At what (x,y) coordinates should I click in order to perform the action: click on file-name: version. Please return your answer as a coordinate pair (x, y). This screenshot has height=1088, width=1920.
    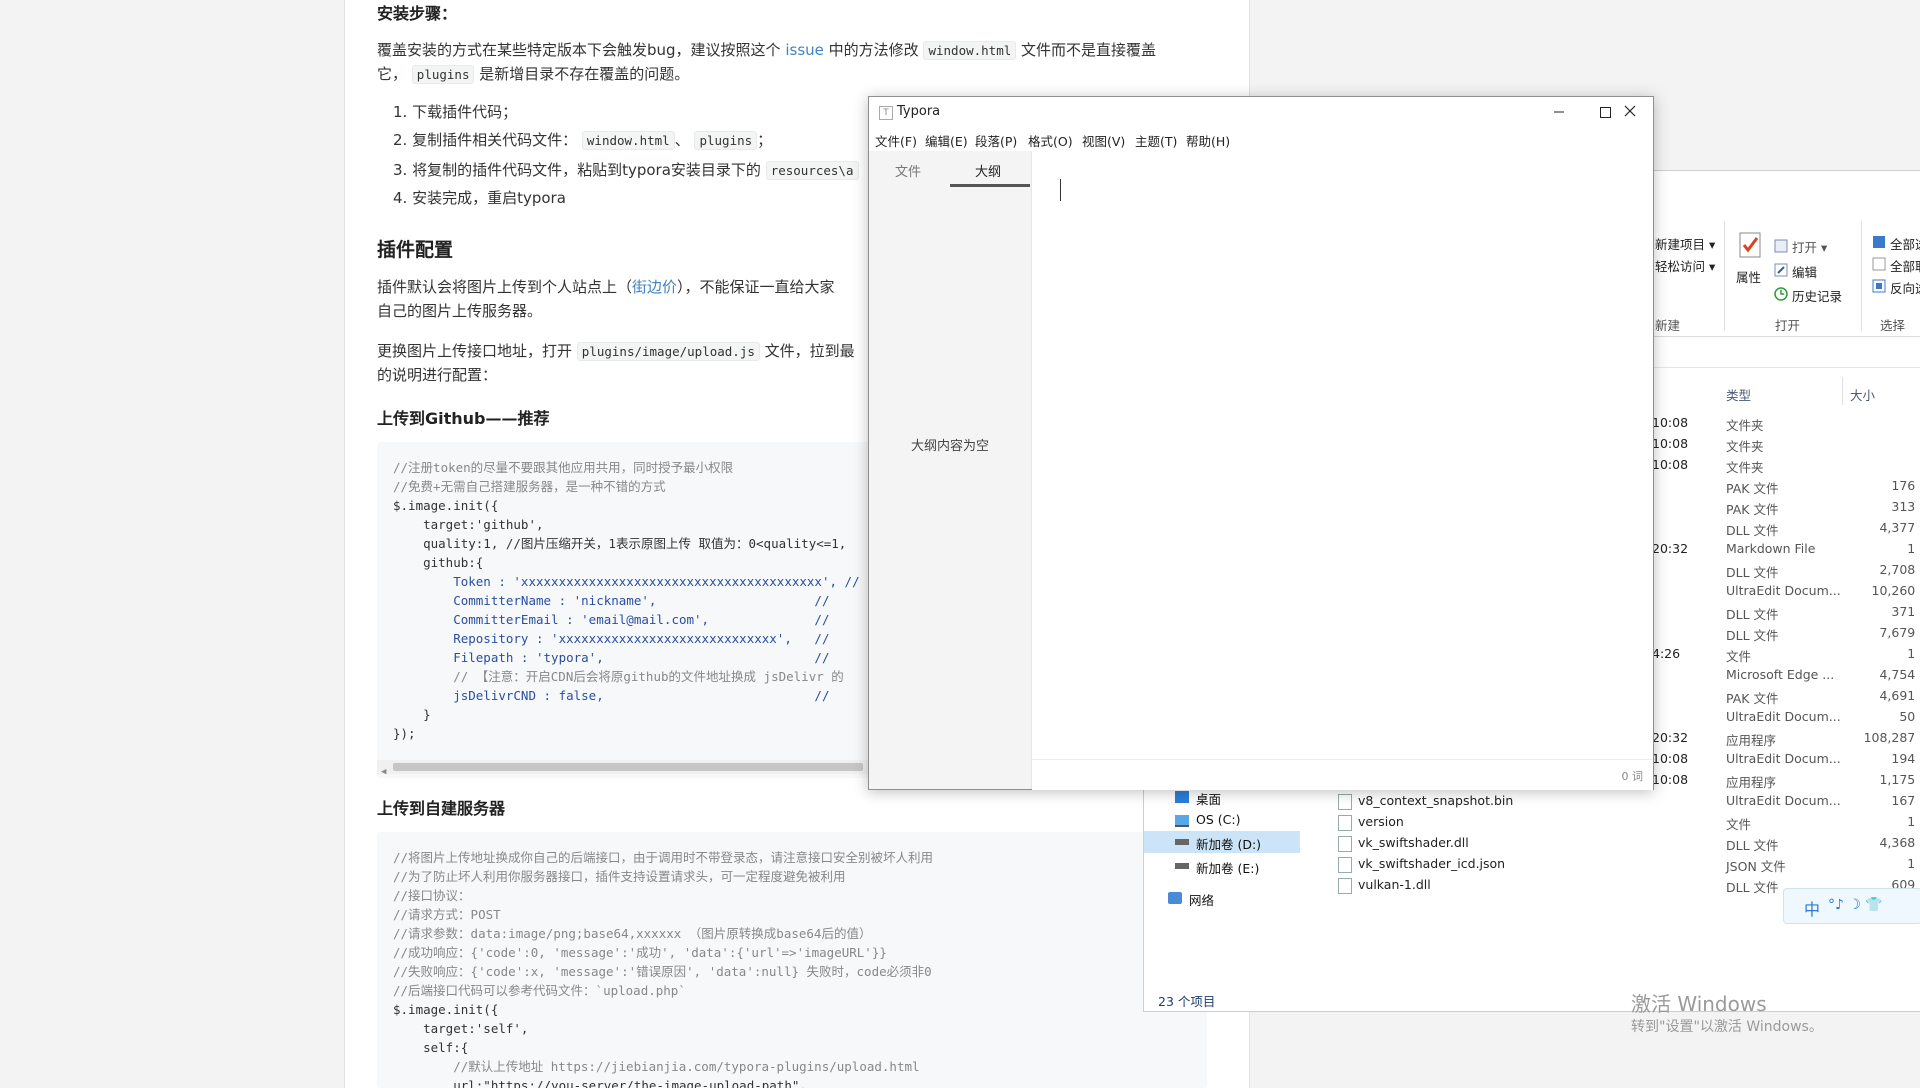
    Looking at the image, I should click on (1381, 821).